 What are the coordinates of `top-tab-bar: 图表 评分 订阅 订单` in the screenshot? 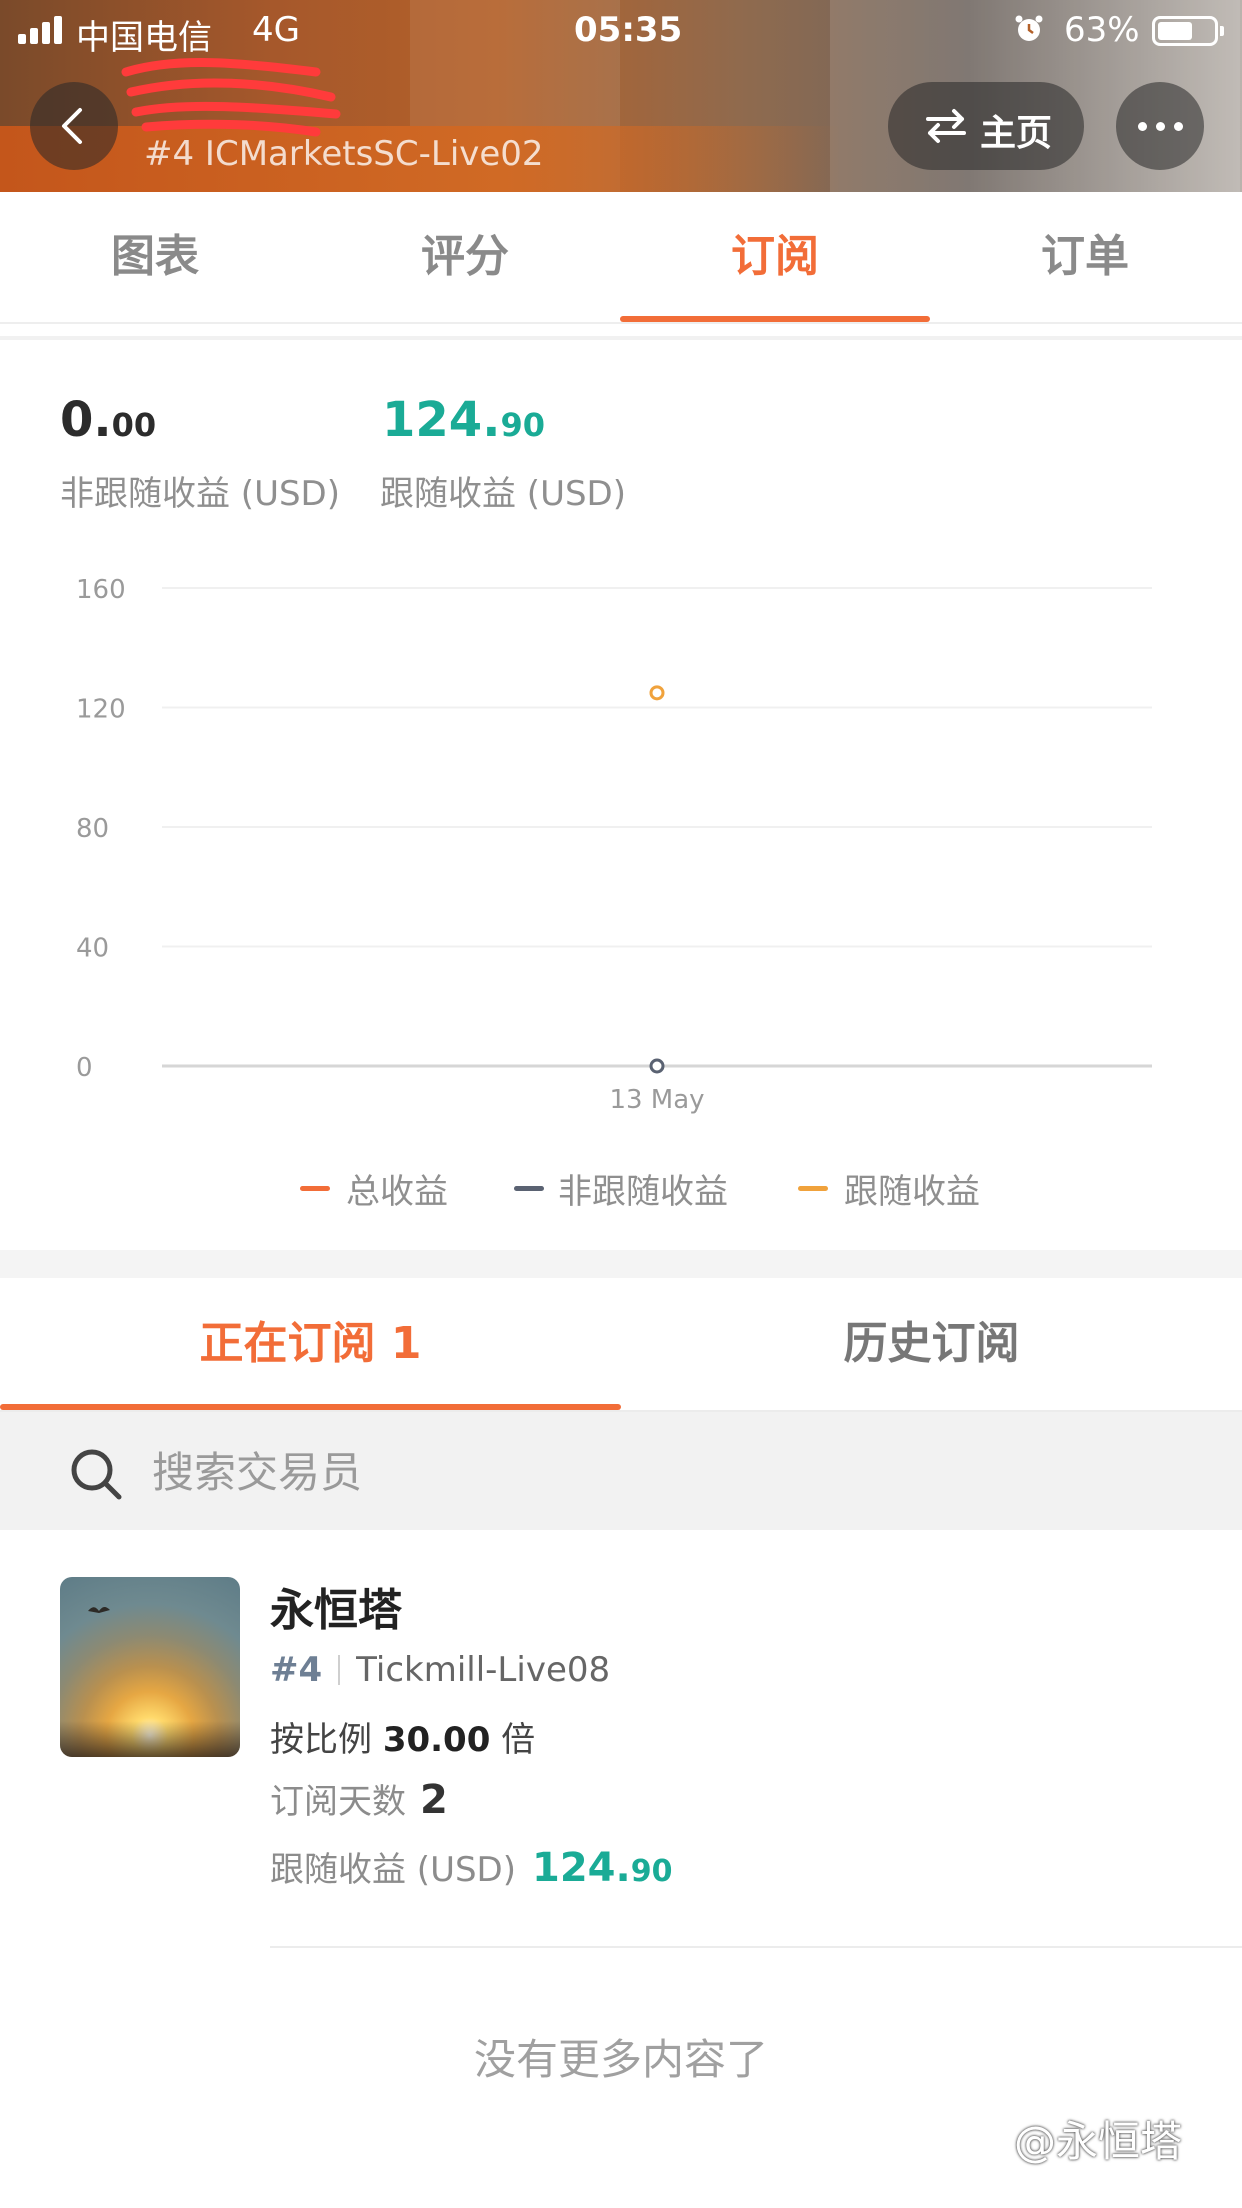 It's located at (621, 258).